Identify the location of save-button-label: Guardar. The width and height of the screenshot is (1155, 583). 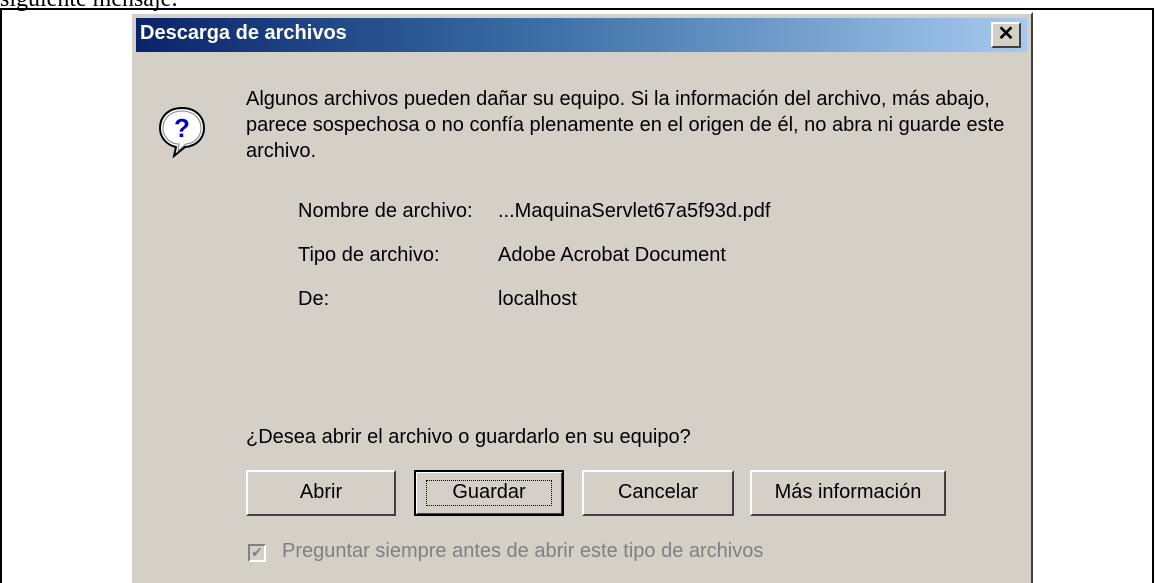
(489, 492).